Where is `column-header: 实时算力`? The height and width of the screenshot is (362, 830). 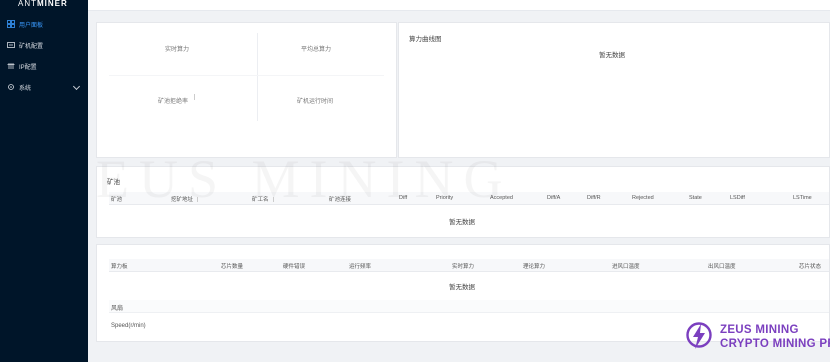 column-header: 实时算力 is located at coordinates (463, 267).